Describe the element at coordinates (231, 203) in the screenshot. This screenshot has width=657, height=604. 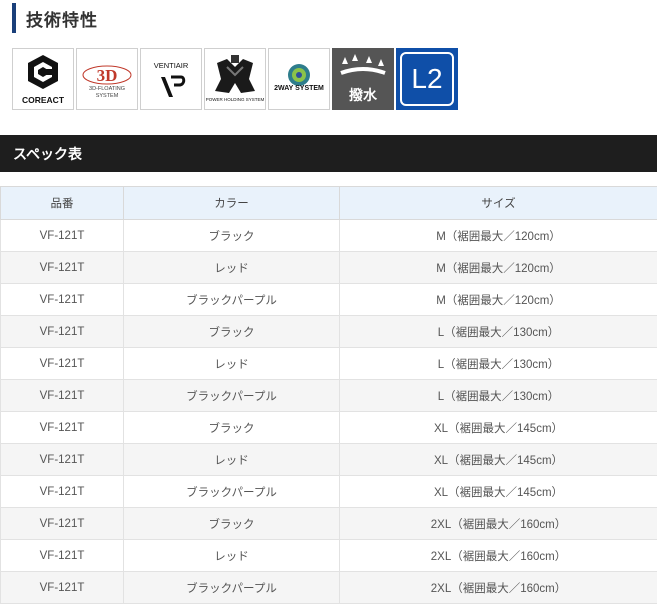
I see `column-header-color: カラー` at that location.